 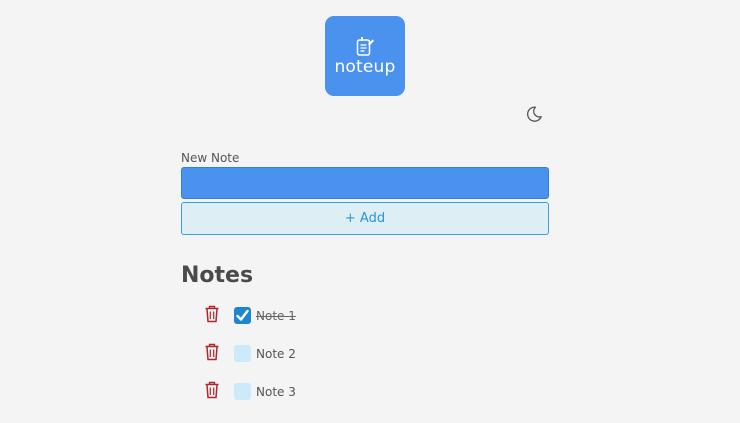 I want to click on note-text: Note 2, so click(x=276, y=354).